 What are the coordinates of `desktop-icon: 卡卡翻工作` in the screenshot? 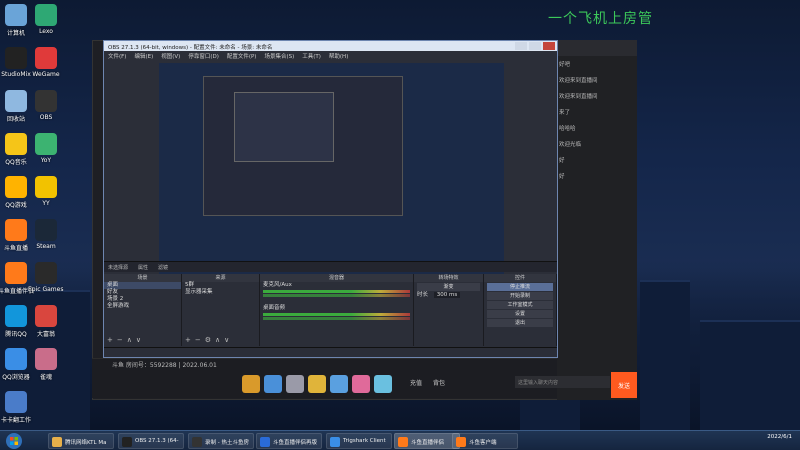 It's located at (17, 407).